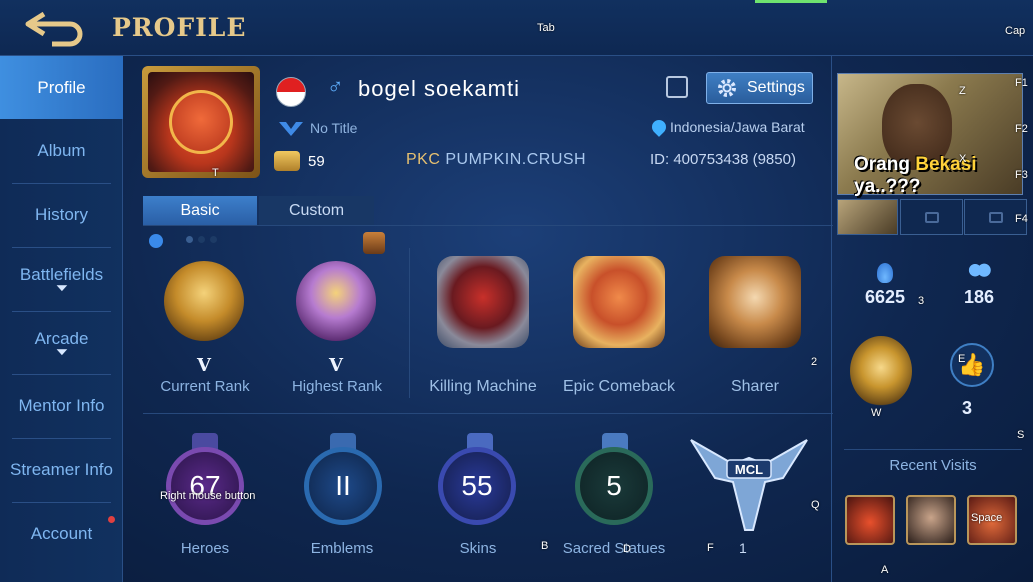 This screenshot has height=582, width=1033. Describe the element at coordinates (516, 28) in the screenshot. I see `top-bar: PROFILE` at that location.